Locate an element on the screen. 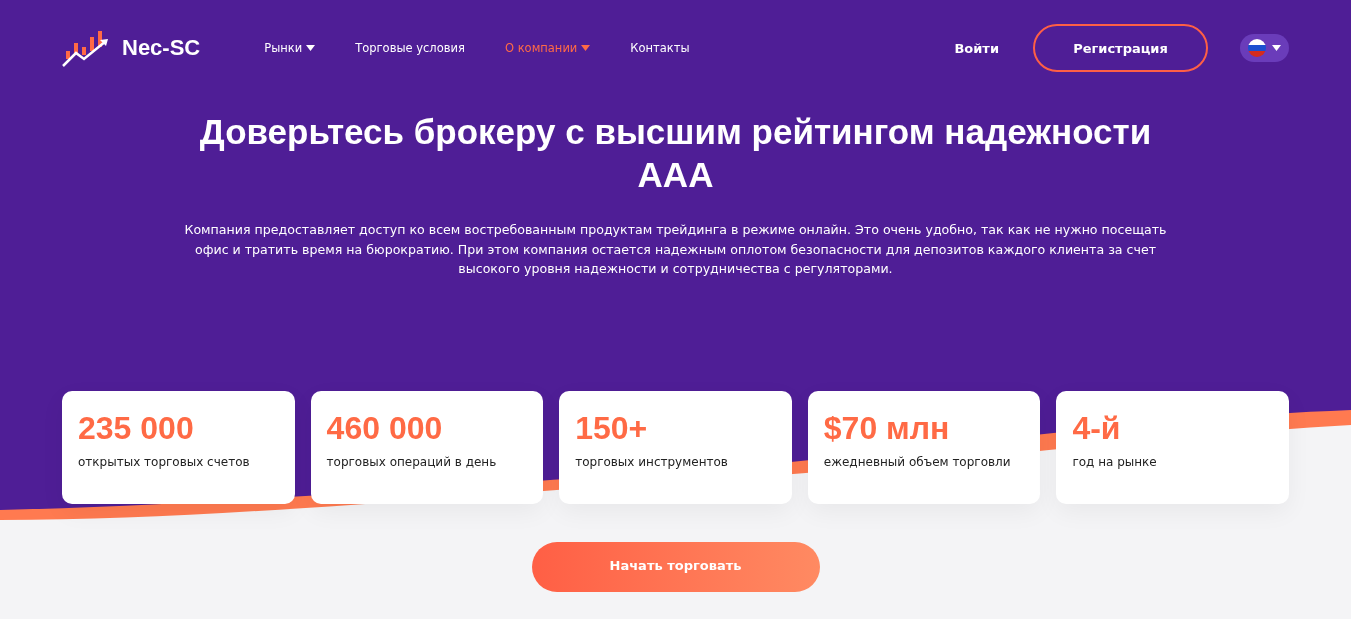 The width and height of the screenshot is (1351, 619). stat-value: 235 000 is located at coordinates (136, 427).